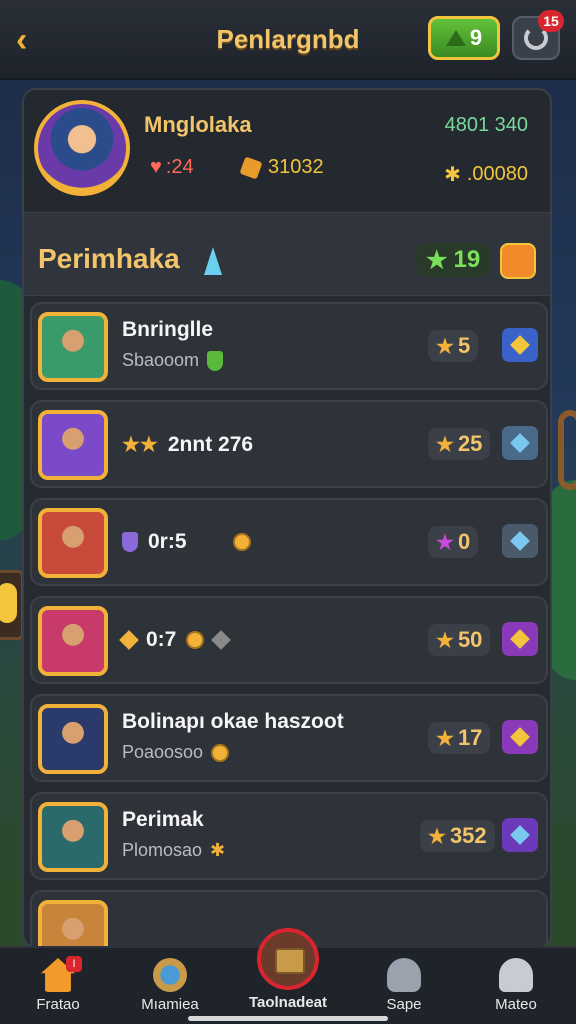 The width and height of the screenshot is (576, 1024). I want to click on nav-label: Fratao, so click(58, 1004).